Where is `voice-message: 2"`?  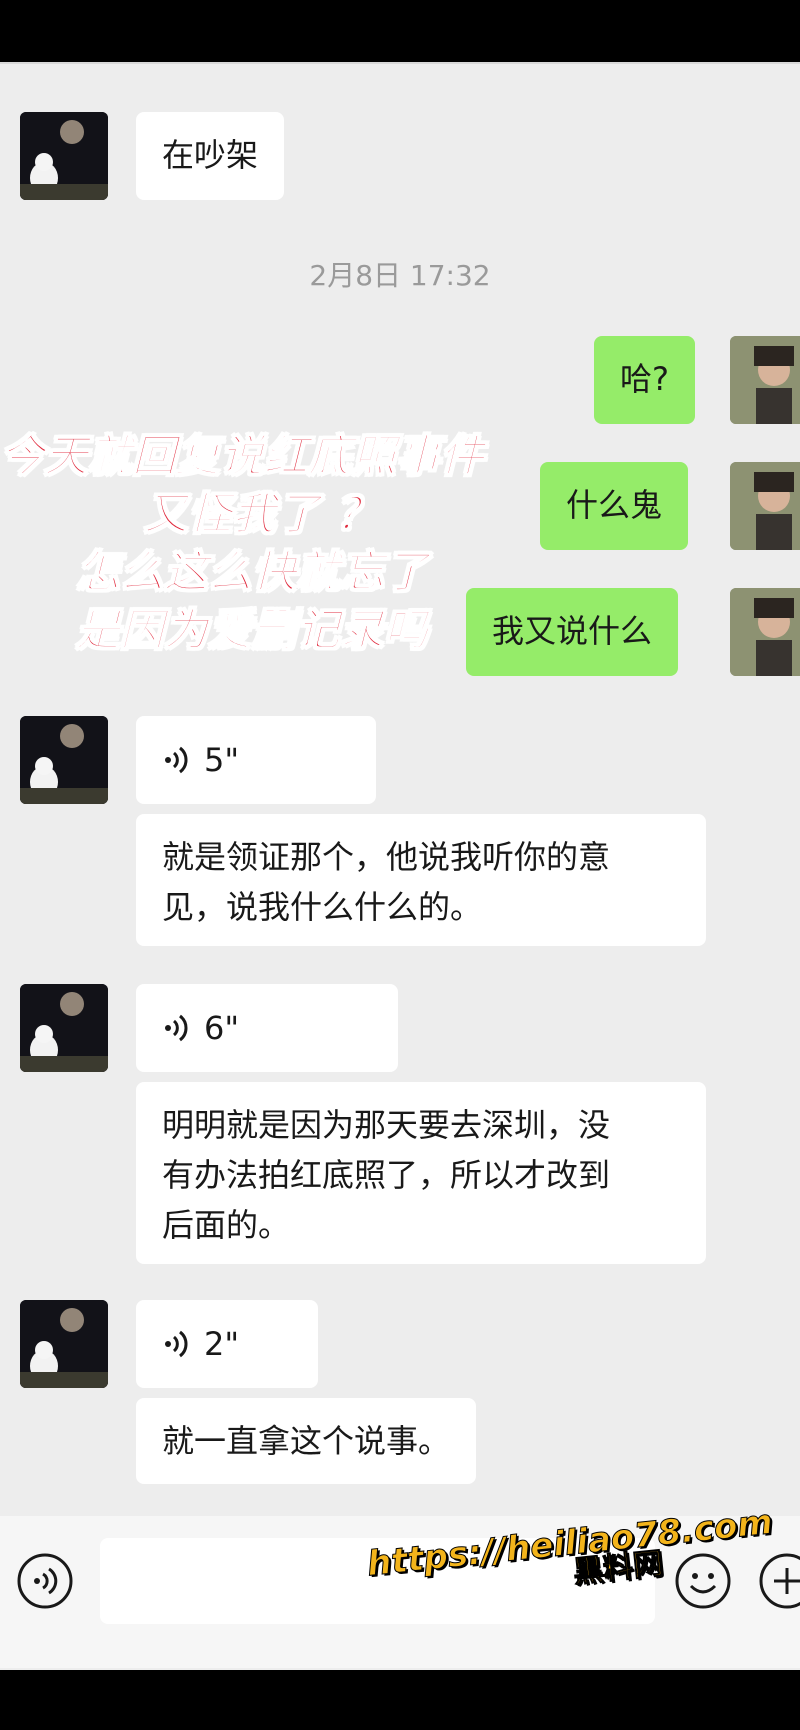 voice-message: 2" is located at coordinates (227, 1344).